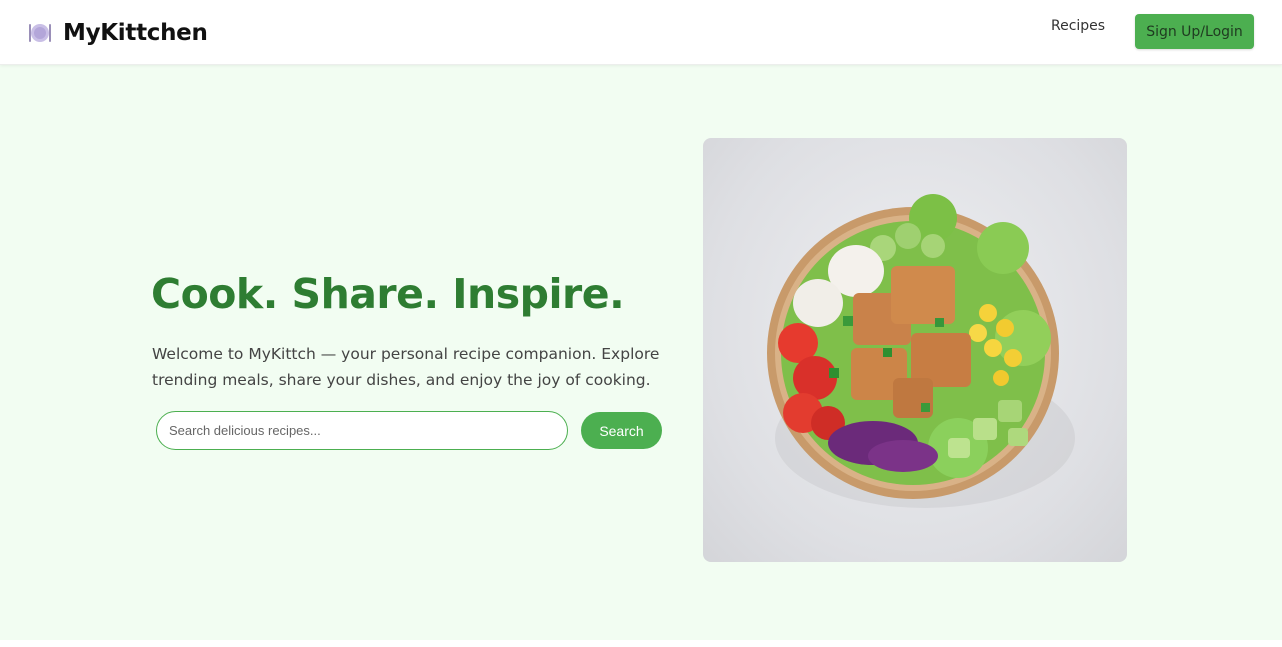  I want to click on signup-login-button: Sign Up/Login, so click(1194, 31).